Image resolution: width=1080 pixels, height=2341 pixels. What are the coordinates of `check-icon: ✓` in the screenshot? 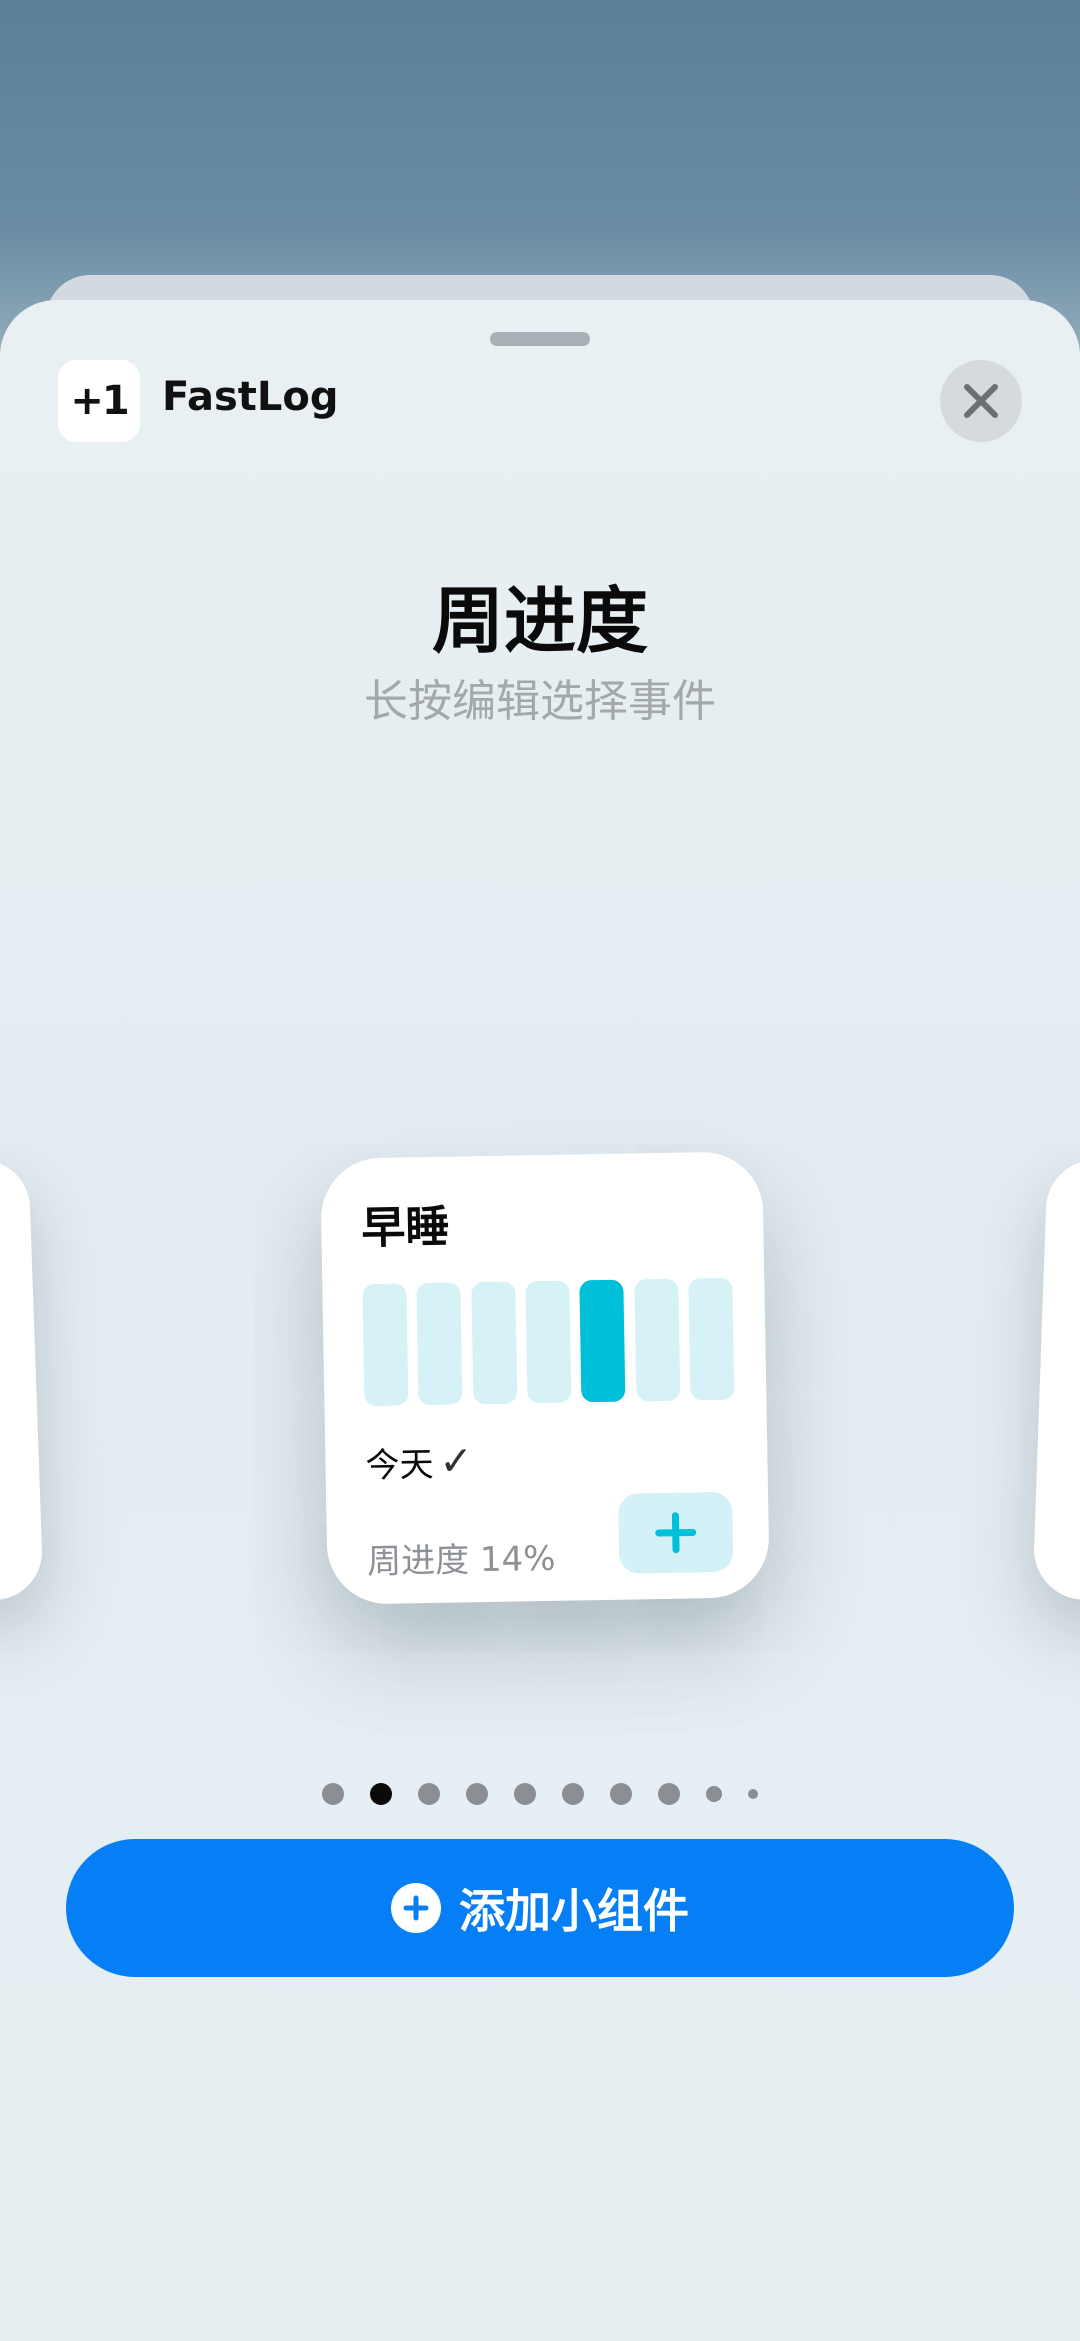 It's located at (456, 1461).